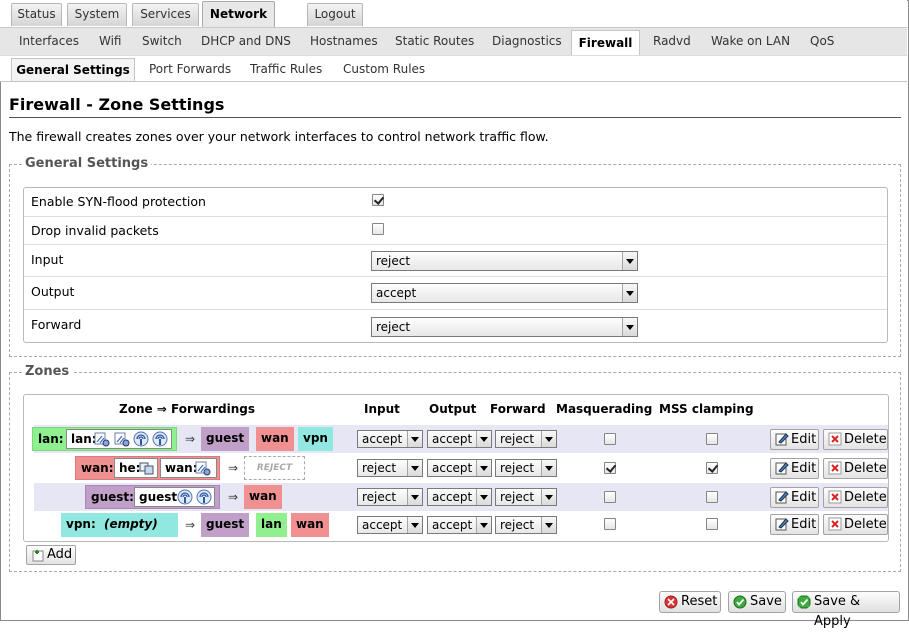 Image resolution: width=909 pixels, height=632 pixels. I want to click on zone-name: vpn:, so click(81, 524).